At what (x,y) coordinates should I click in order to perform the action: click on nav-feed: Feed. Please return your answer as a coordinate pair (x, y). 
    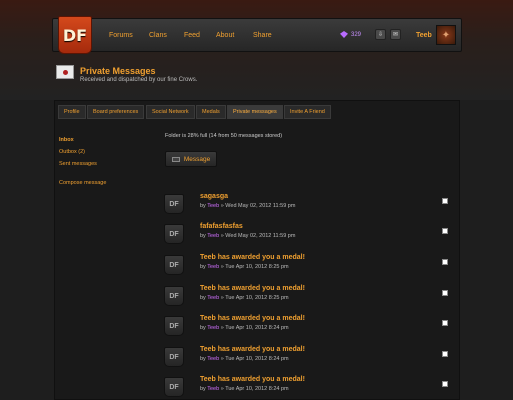
    Looking at the image, I should click on (192, 35).